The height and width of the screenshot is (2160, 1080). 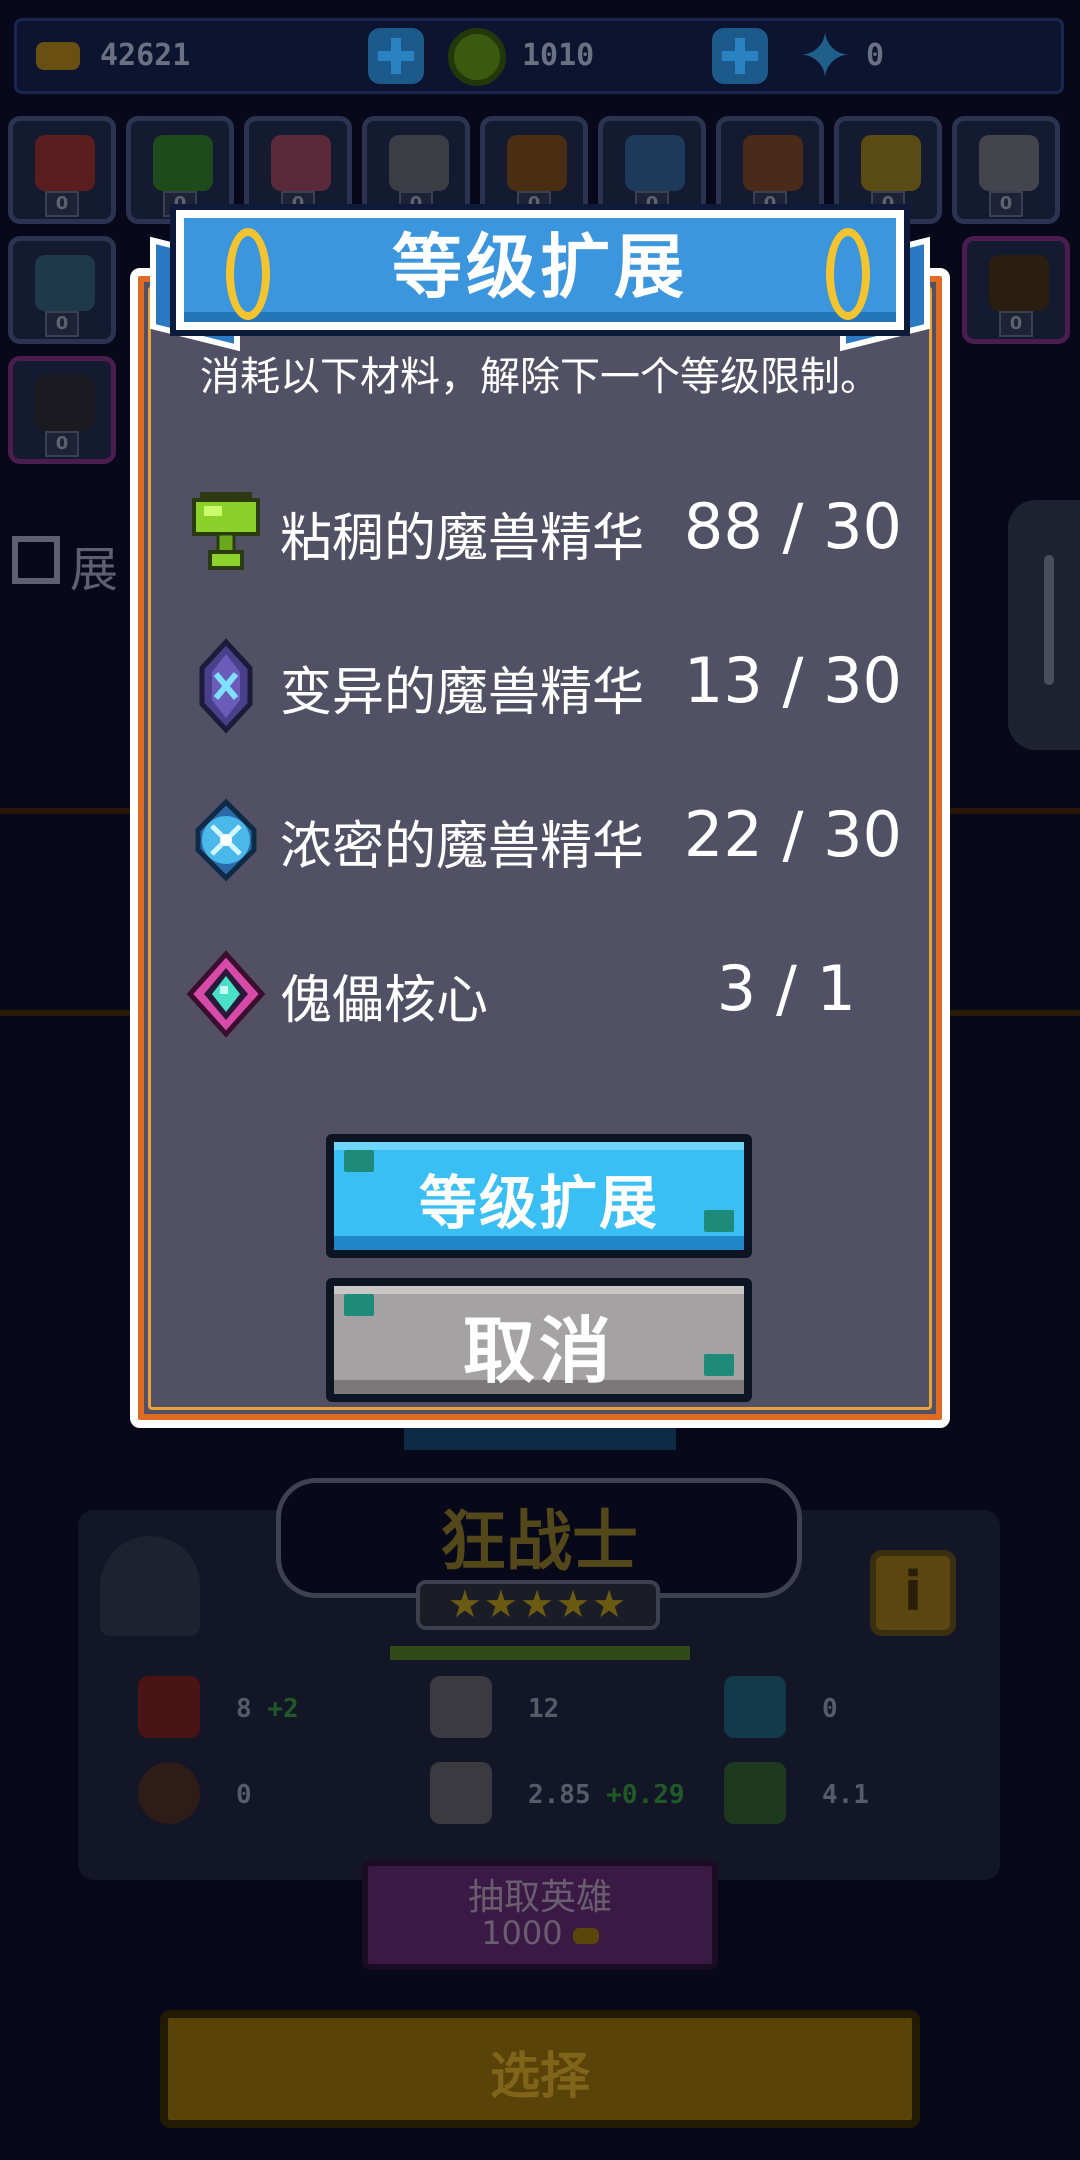 What do you see at coordinates (462, 693) in the screenshot?
I see `material-name: 变异的魔兽精华` at bounding box center [462, 693].